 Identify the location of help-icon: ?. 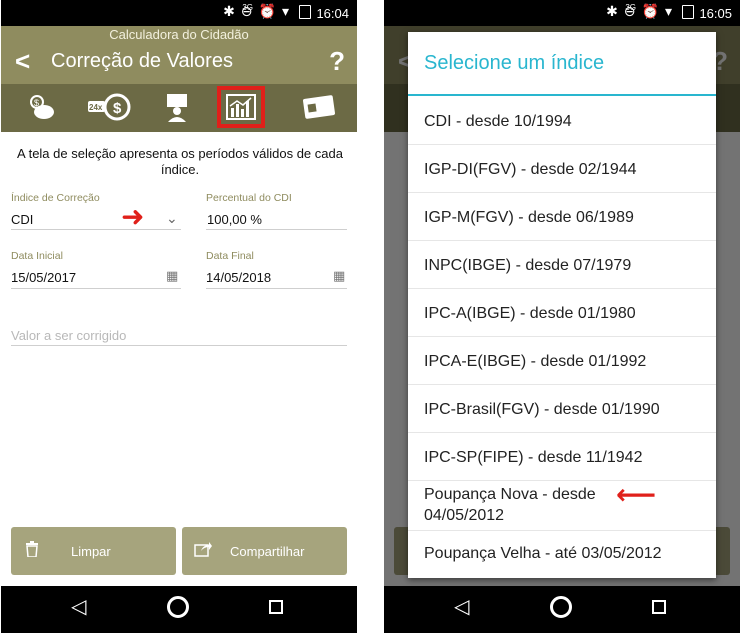
(337, 61).